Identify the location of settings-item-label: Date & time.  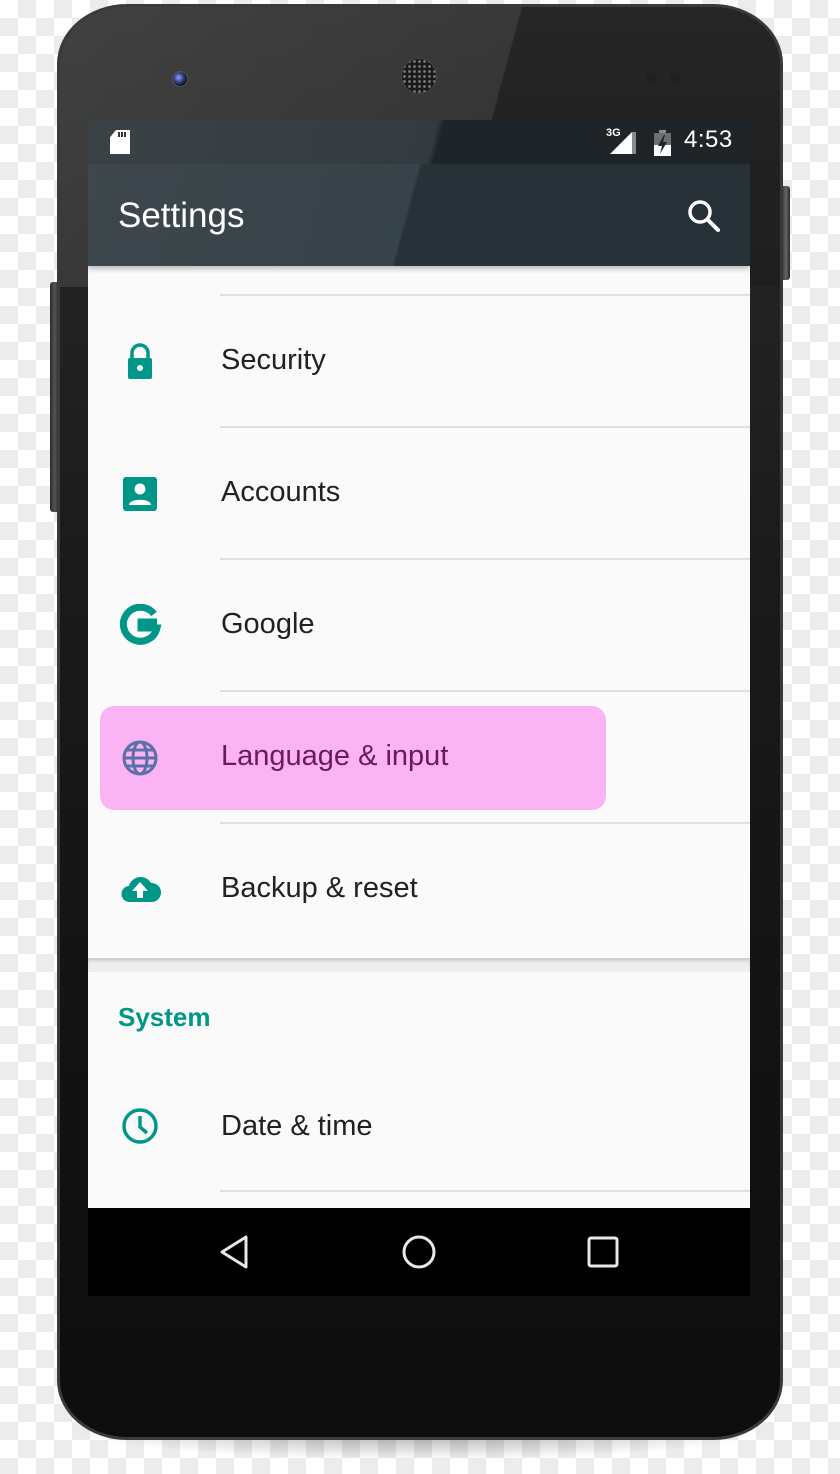
(297, 1126).